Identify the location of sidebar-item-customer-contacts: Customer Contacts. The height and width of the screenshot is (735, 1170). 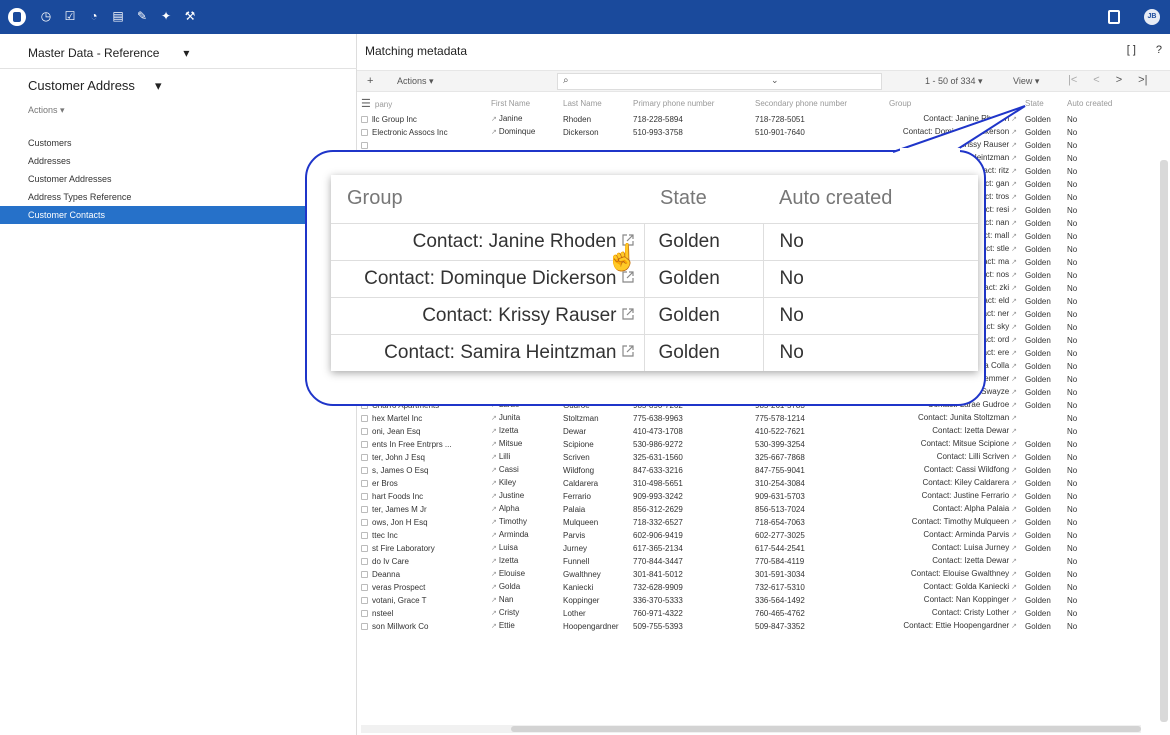
(178, 215).